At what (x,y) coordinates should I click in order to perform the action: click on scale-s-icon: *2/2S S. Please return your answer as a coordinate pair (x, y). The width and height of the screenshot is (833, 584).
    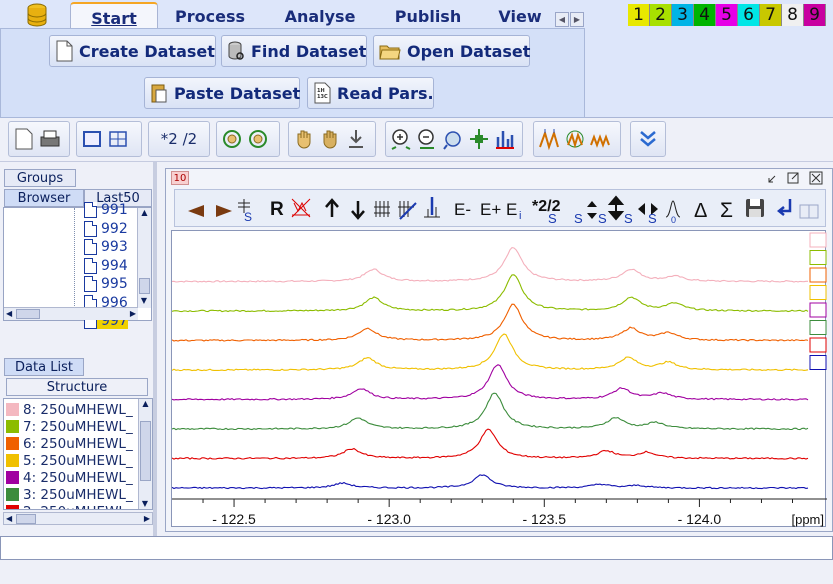
    Looking at the image, I should click on (557, 211).